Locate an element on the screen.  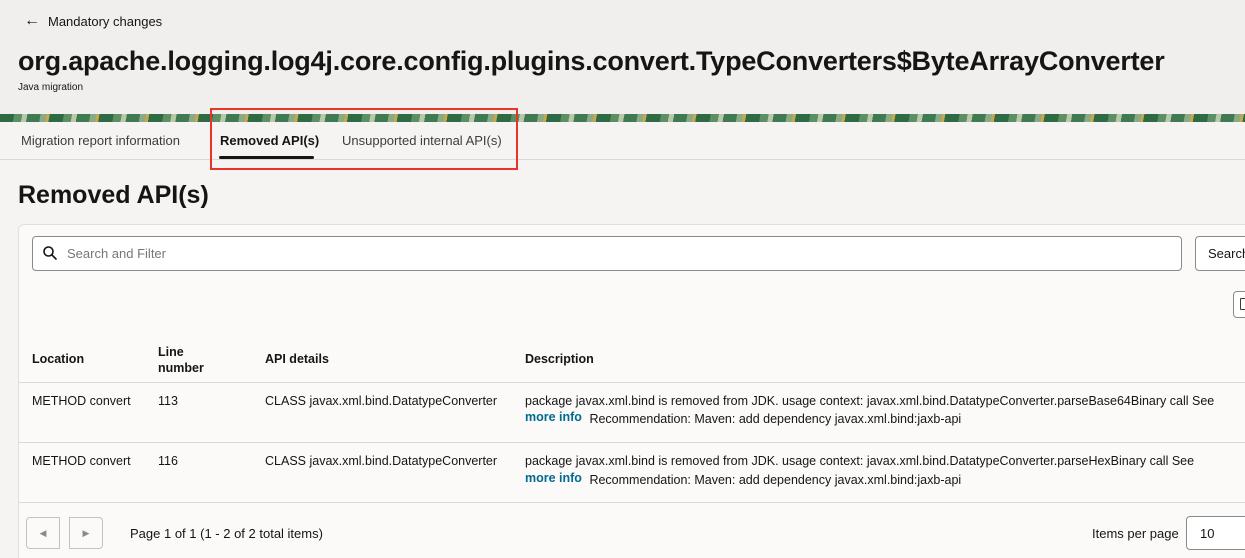
search-icon is located at coordinates (50, 253).